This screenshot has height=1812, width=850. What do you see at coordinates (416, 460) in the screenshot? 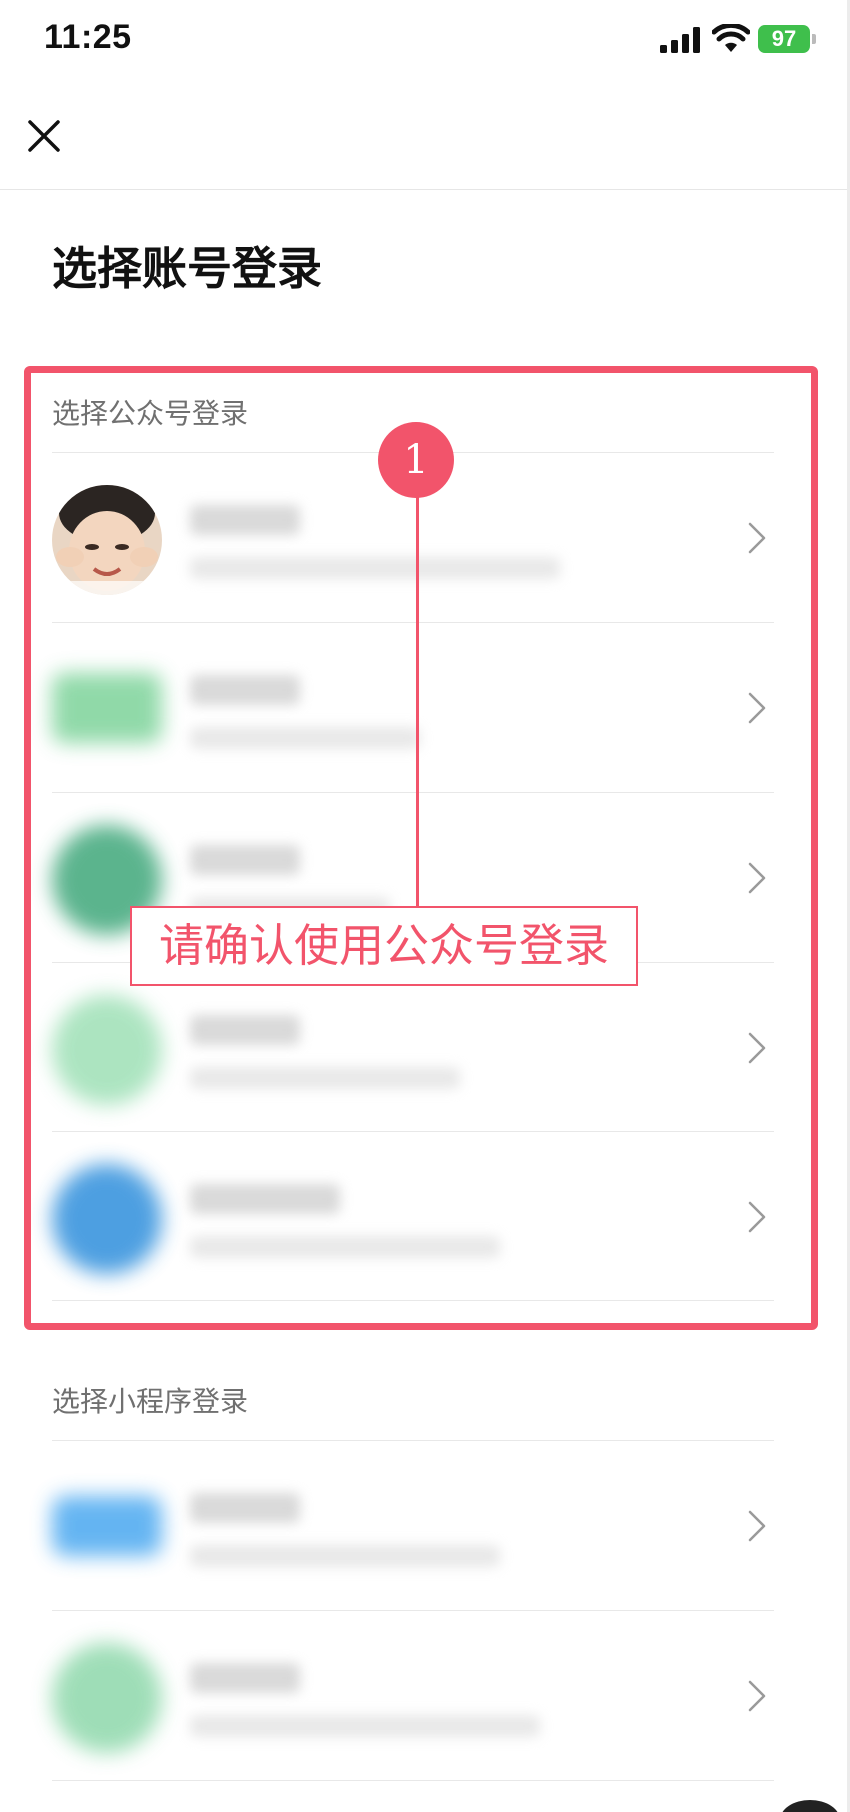
I see `annotation-step-badge: 1` at bounding box center [416, 460].